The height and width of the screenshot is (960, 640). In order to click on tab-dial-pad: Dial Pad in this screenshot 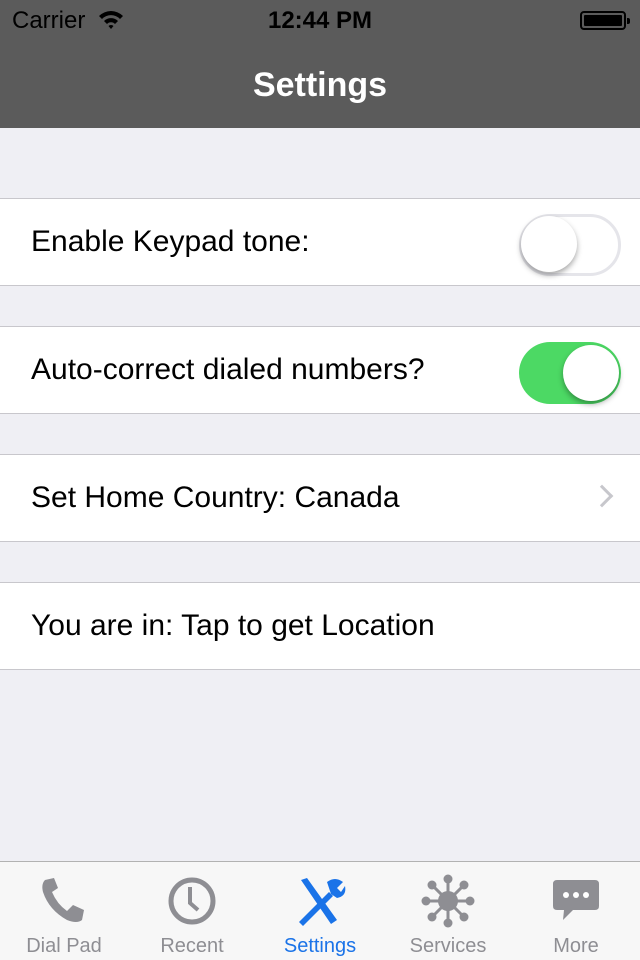, I will do `click(64, 911)`.